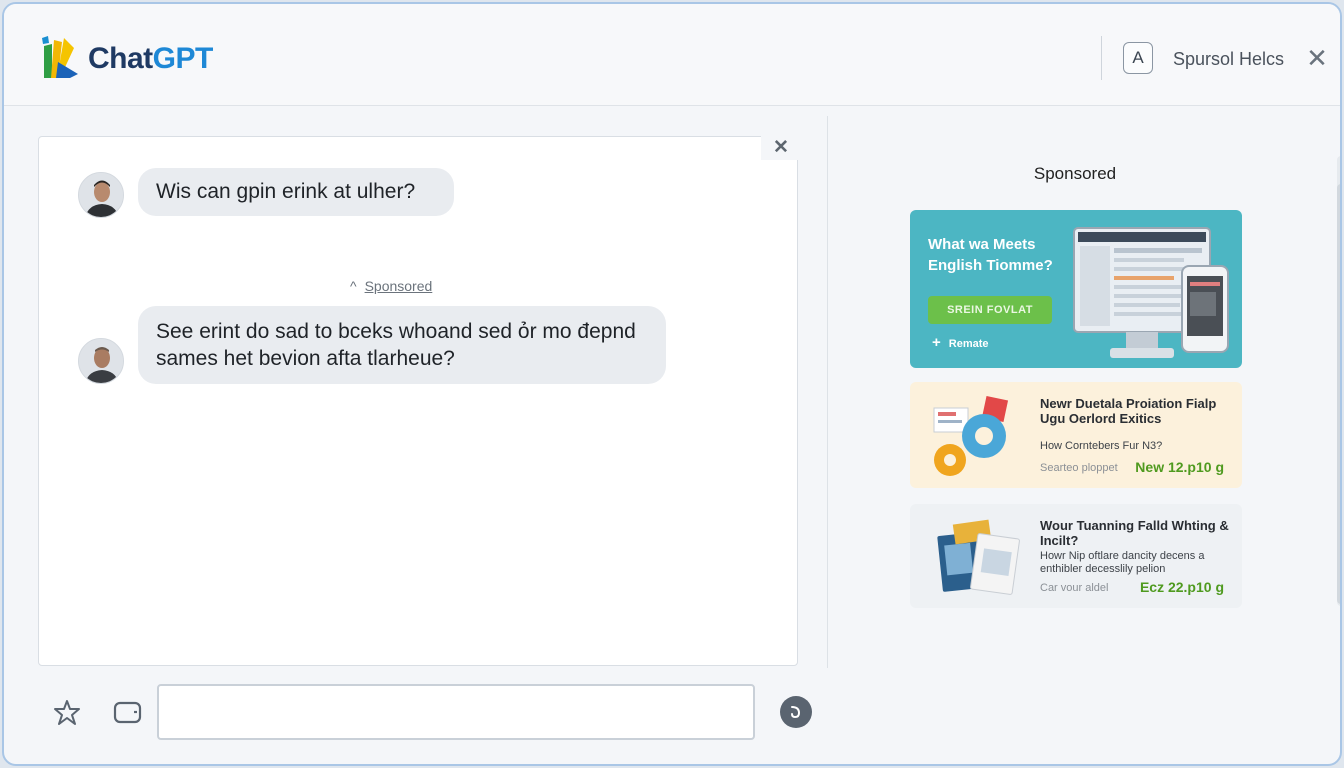  I want to click on ad-headline: Wour Tuanning Falld Whting & Incilt?, so click(1134, 533).